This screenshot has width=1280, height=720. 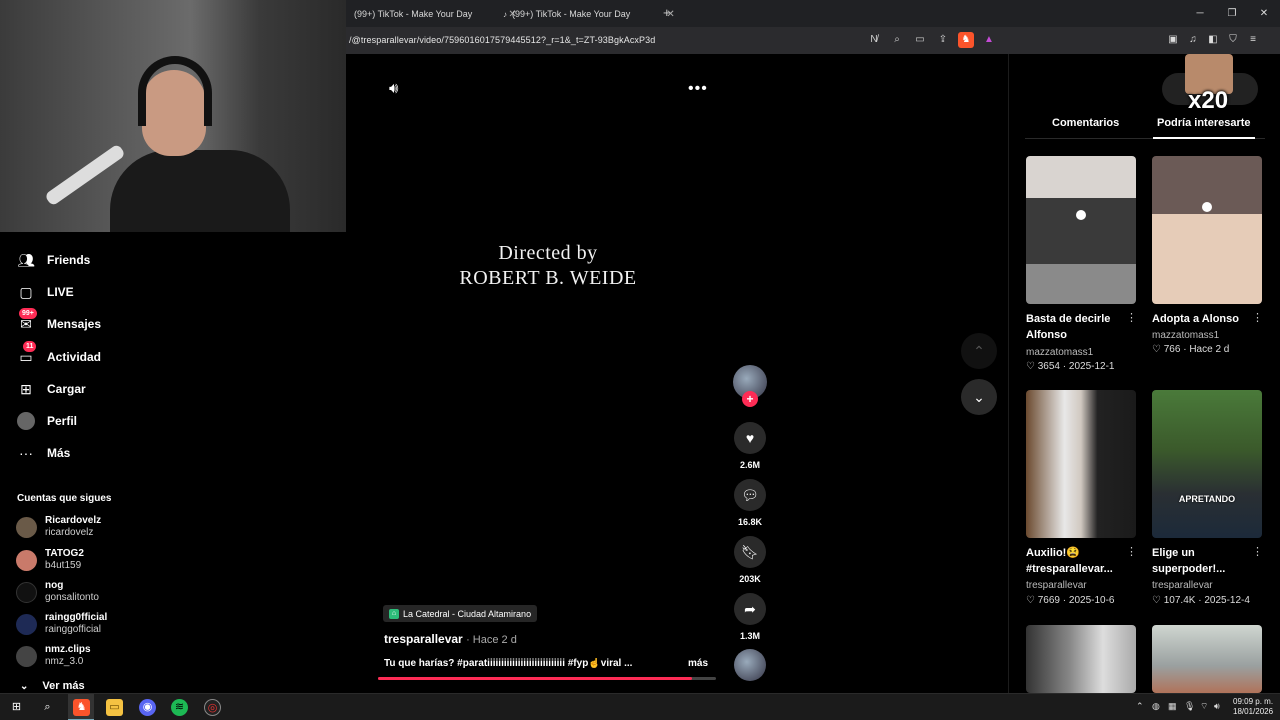 I want to click on video-author: tresparallevar · Hace 2 d, so click(x=450, y=639).